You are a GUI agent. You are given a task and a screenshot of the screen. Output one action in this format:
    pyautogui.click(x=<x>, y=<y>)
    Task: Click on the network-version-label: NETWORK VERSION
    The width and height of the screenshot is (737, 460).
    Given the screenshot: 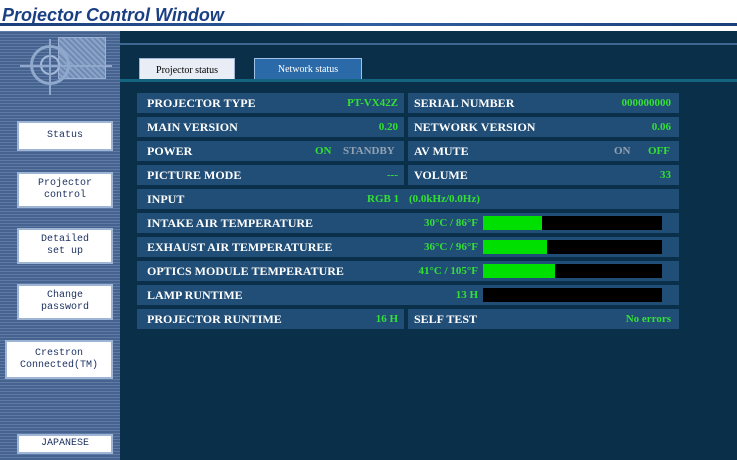 What is the action you would take?
    pyautogui.click(x=475, y=127)
    